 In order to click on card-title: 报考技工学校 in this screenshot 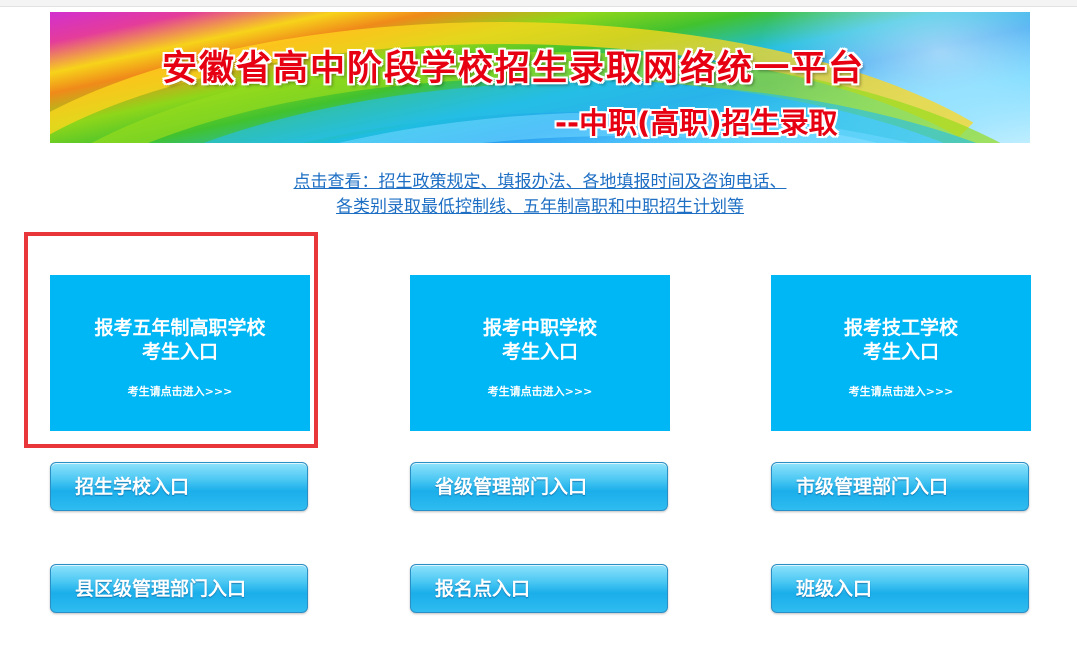, I will do `click(900, 328)`.